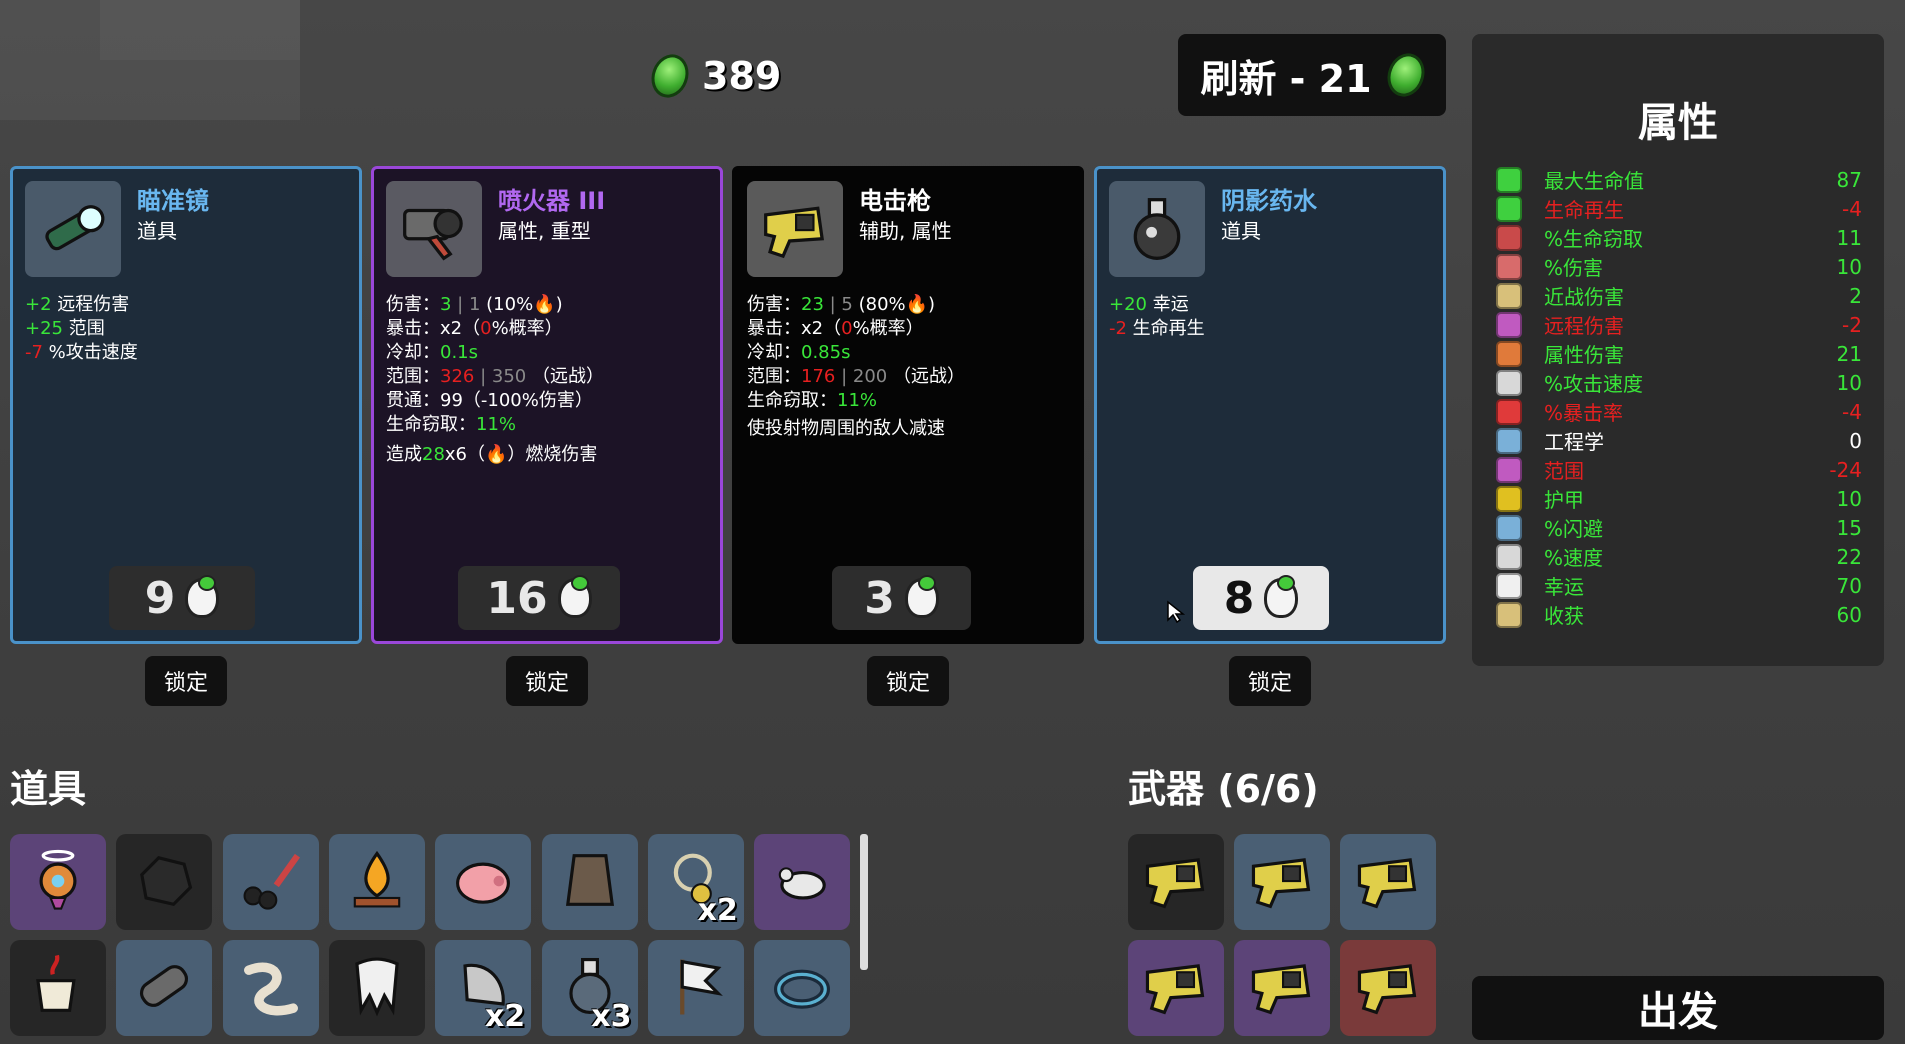 The height and width of the screenshot is (1044, 1905). What do you see at coordinates (1679, 411) in the screenshot?
I see `stat-row: %暴击率 -4` at bounding box center [1679, 411].